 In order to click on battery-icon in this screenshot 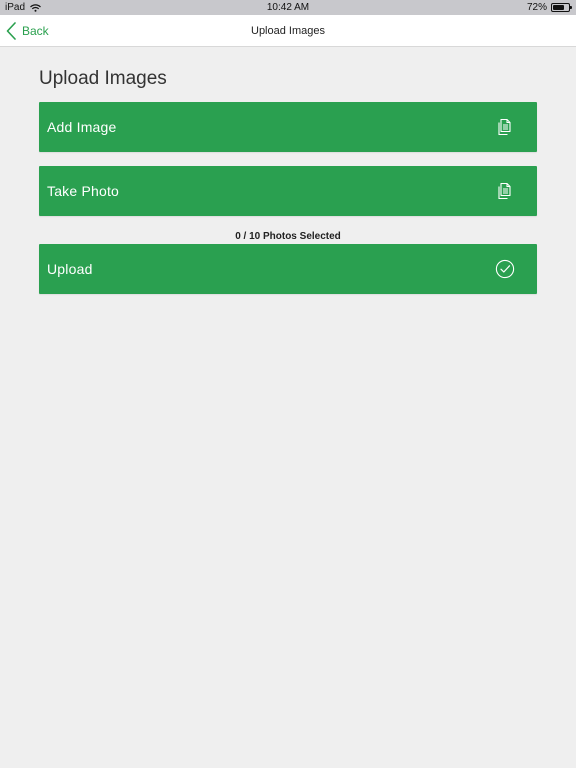, I will do `click(561, 7)`.